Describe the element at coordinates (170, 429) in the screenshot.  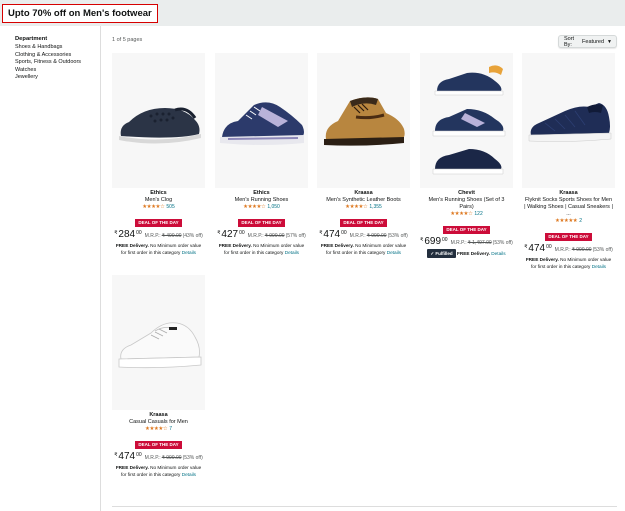
I see `rating-count: 7` at that location.